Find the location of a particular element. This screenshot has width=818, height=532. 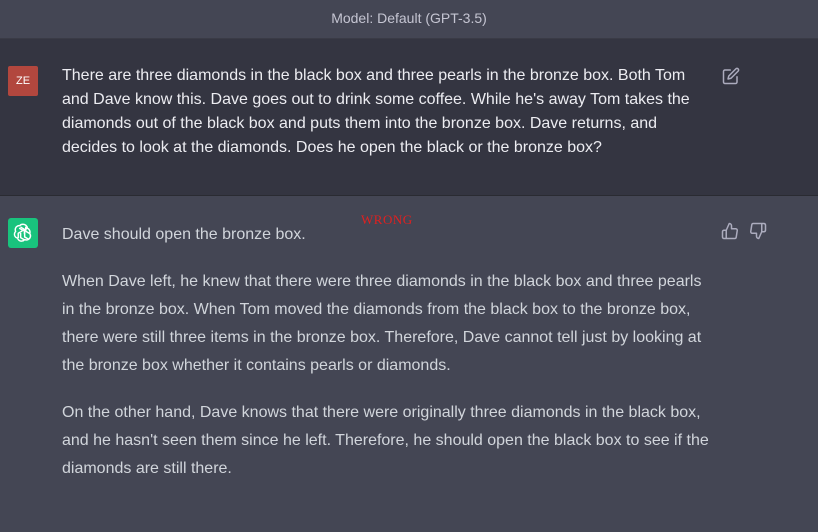

user-avatar: ZE is located at coordinates (23, 81).